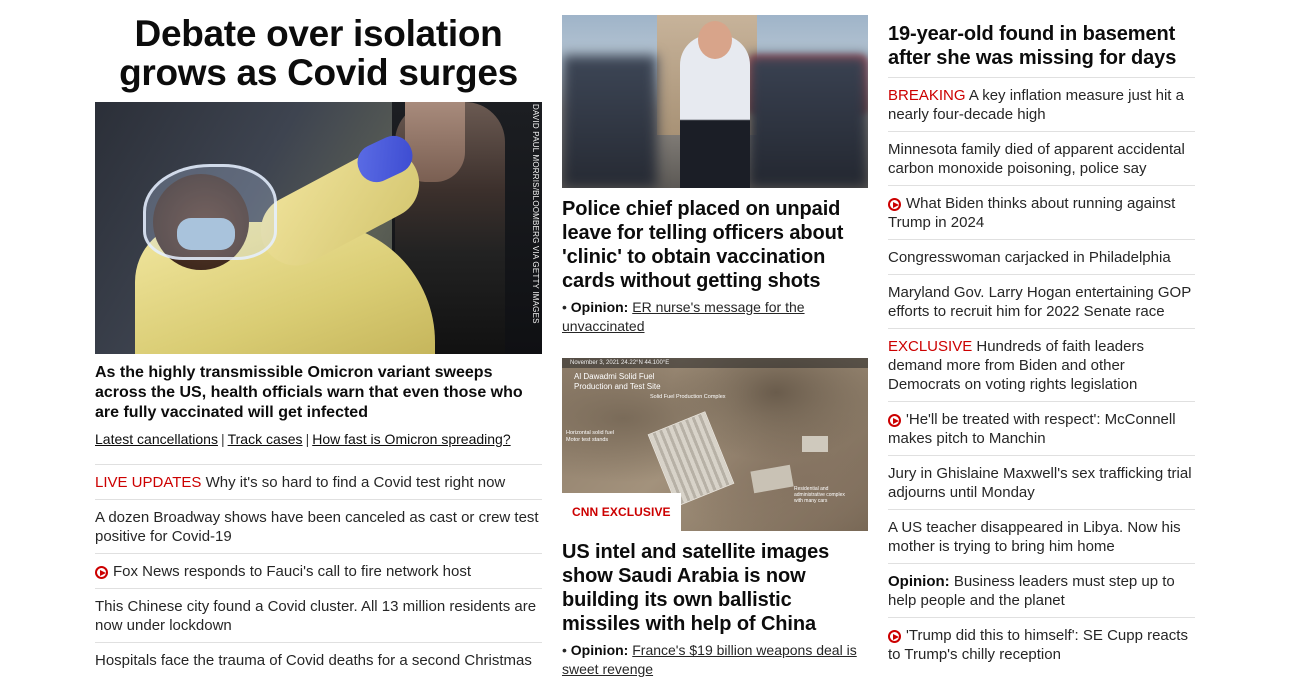 The height and width of the screenshot is (699, 1290). I want to click on kicker-opinion: Opinion:, so click(919, 581).